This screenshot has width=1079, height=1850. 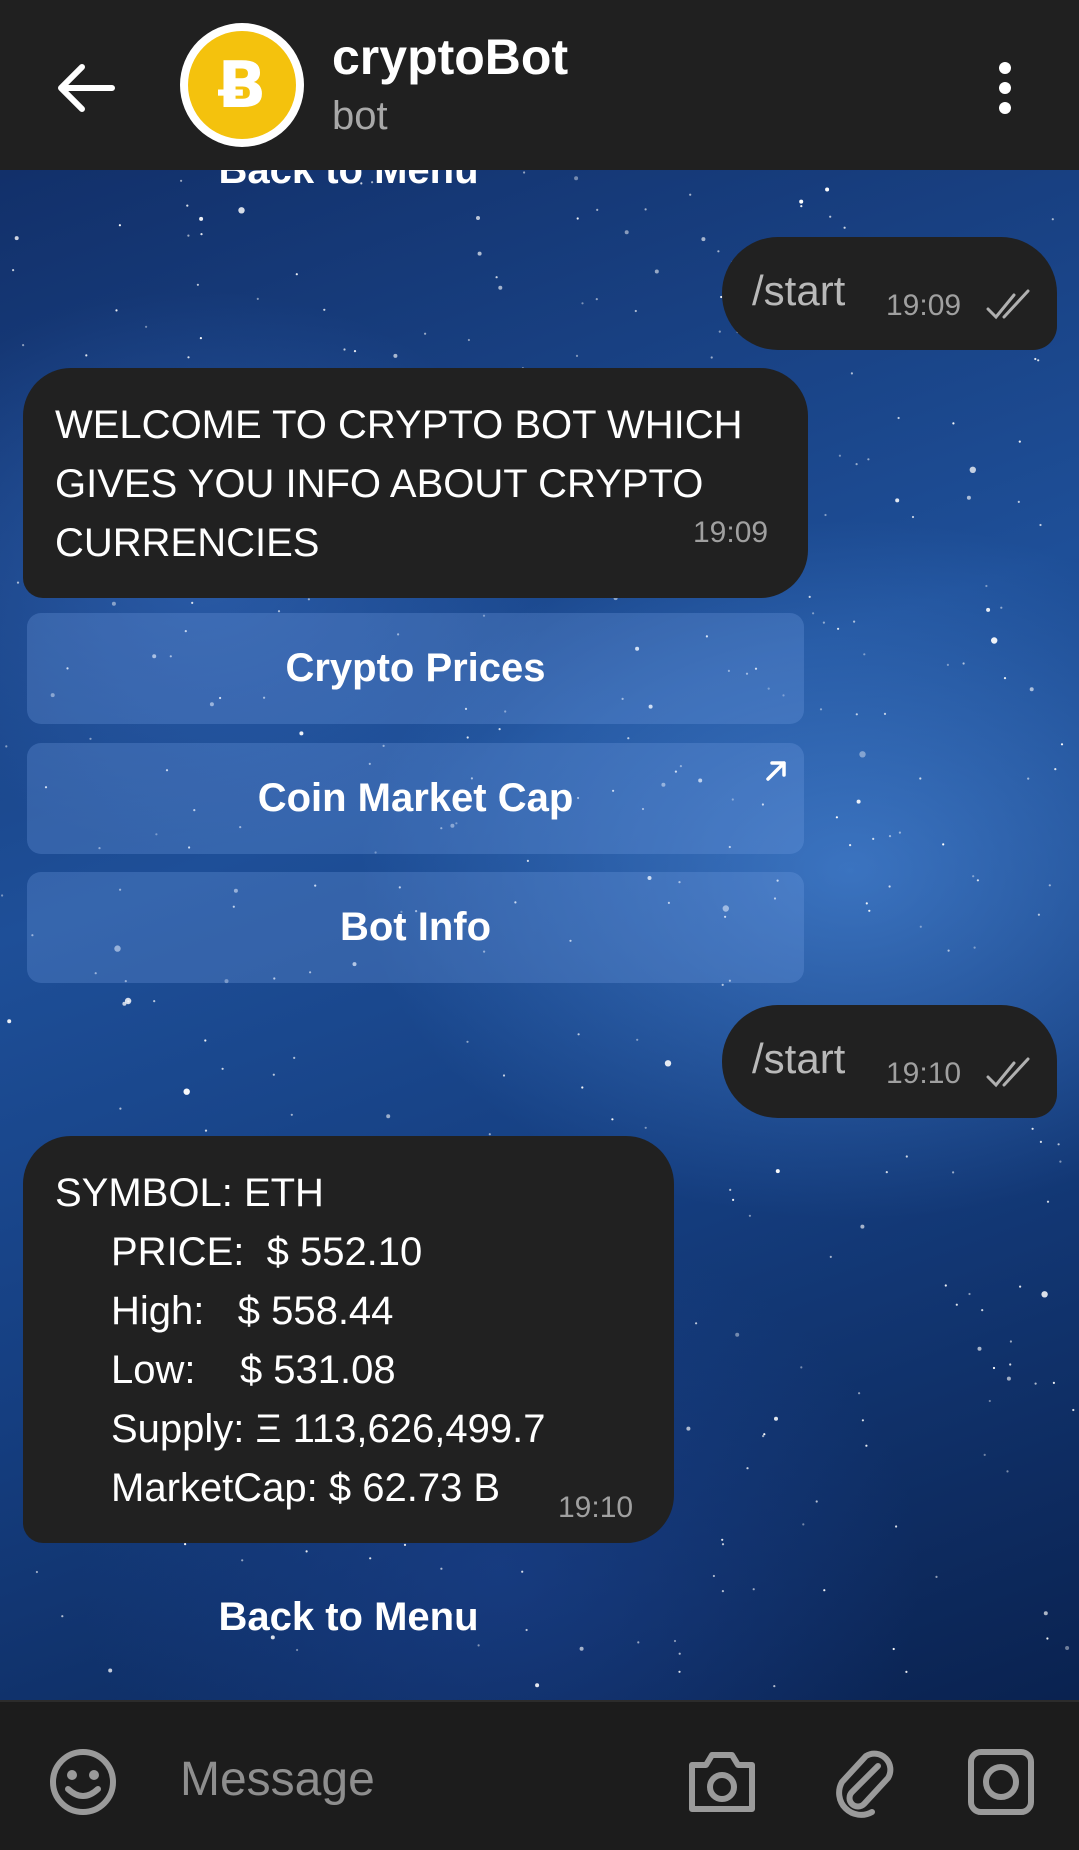 I want to click on more-options-icon, so click(x=1005, y=88).